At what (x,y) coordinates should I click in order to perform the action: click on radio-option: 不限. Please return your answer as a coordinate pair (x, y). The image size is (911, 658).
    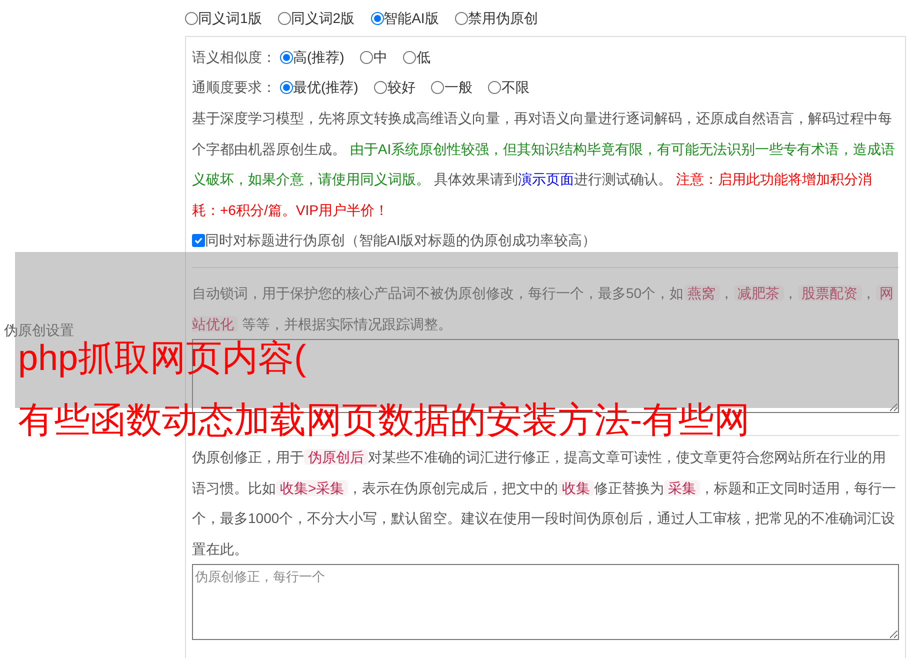
    Looking at the image, I should click on (509, 87).